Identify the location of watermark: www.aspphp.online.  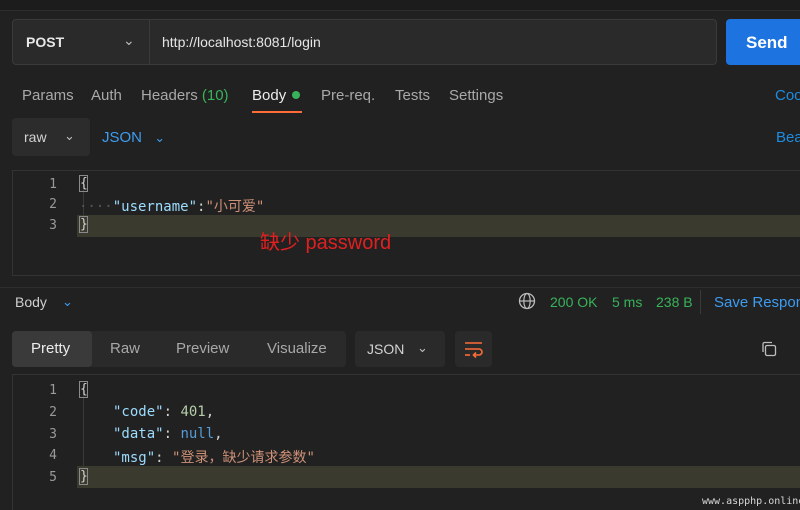
(751, 501).